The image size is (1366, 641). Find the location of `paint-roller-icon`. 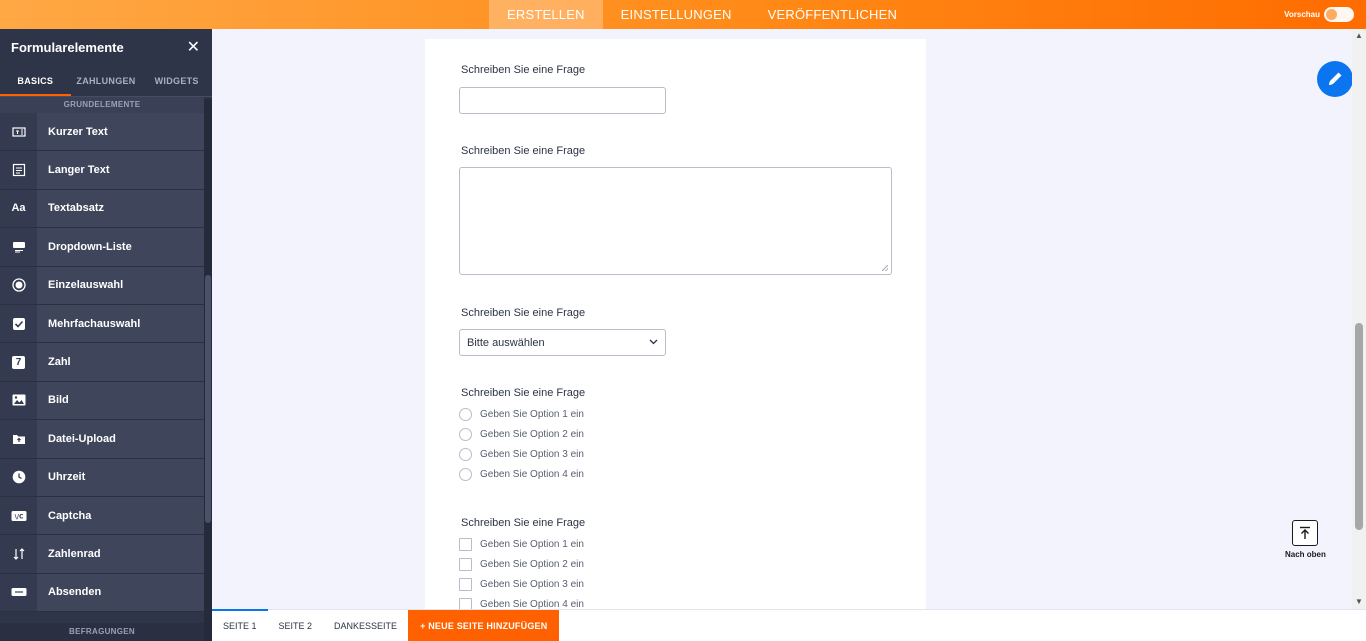

paint-roller-icon is located at coordinates (1335, 78).